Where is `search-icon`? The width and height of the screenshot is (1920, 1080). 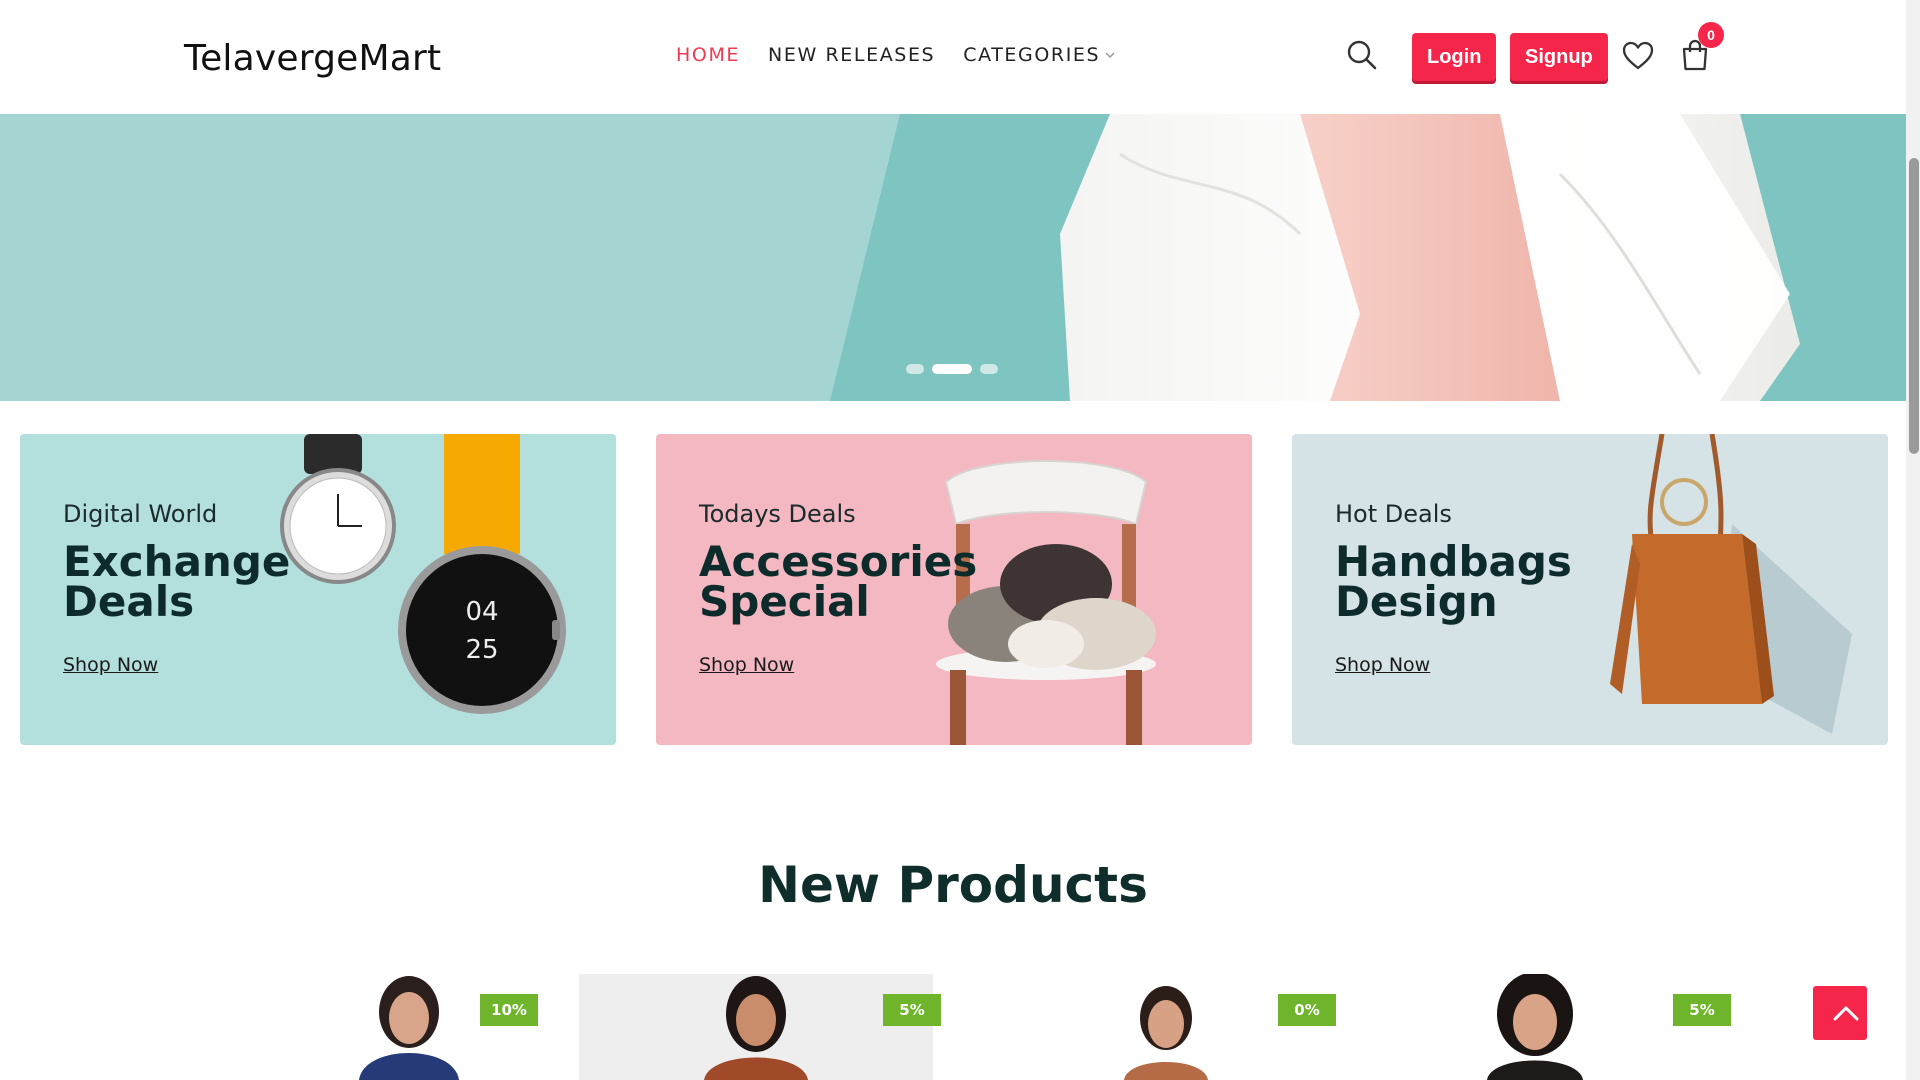 search-icon is located at coordinates (1362, 55).